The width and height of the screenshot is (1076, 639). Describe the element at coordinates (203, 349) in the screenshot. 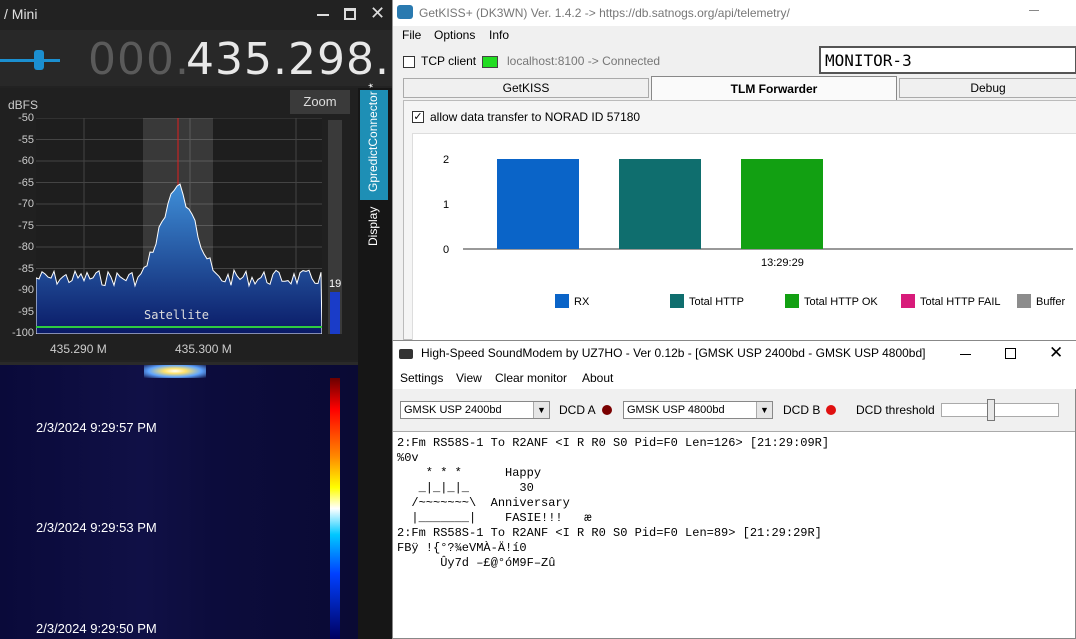

I see `x-tick-2: 435.300 M` at that location.